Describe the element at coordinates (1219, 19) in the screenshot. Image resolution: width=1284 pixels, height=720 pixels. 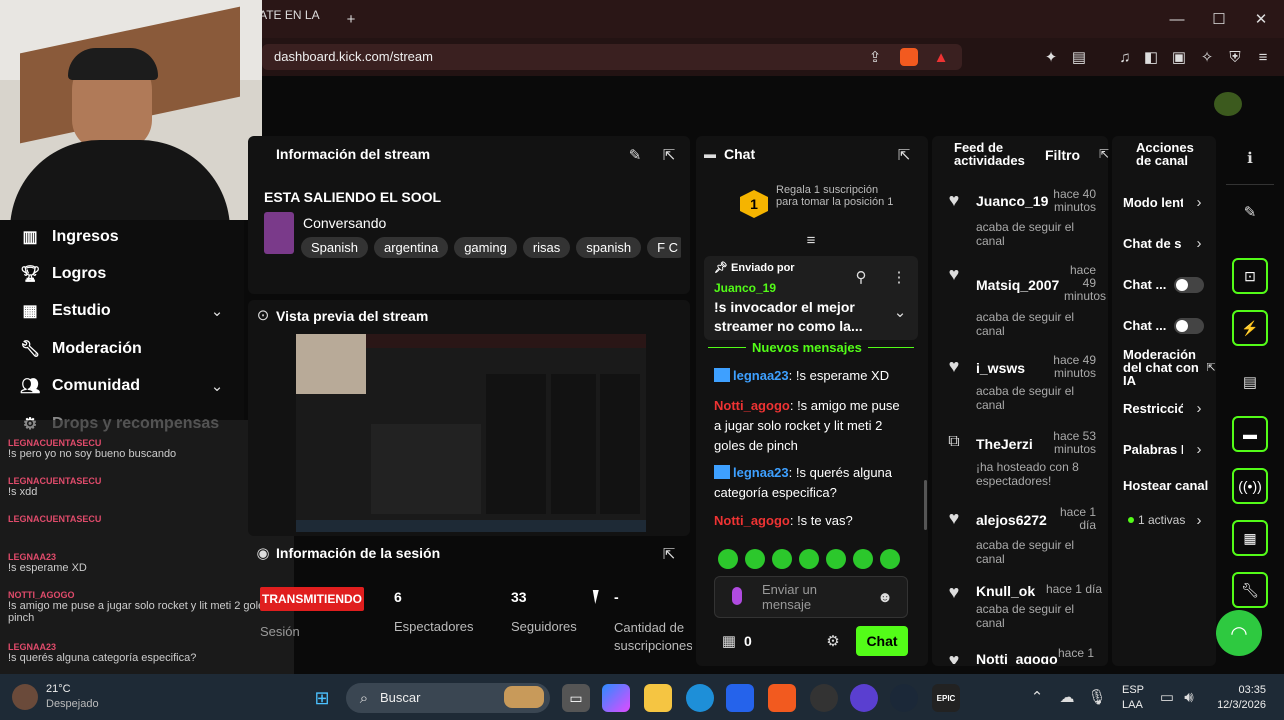
I see `maximize-button: ☐` at that location.